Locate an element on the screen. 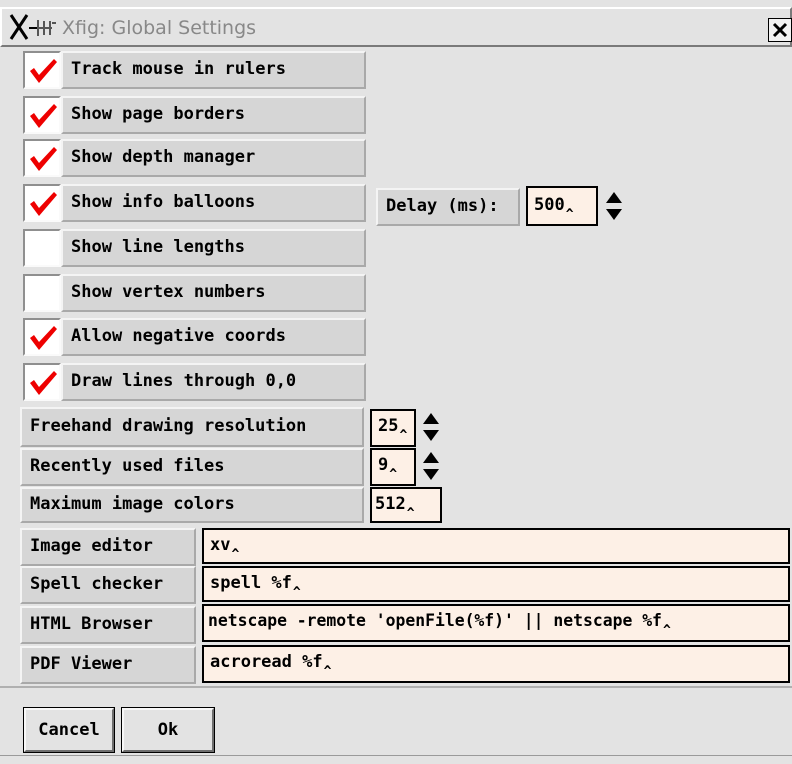 Image resolution: width=792 pixels, height=764 pixels. draw-lines-origin-checkbox is located at coordinates (42, 382).